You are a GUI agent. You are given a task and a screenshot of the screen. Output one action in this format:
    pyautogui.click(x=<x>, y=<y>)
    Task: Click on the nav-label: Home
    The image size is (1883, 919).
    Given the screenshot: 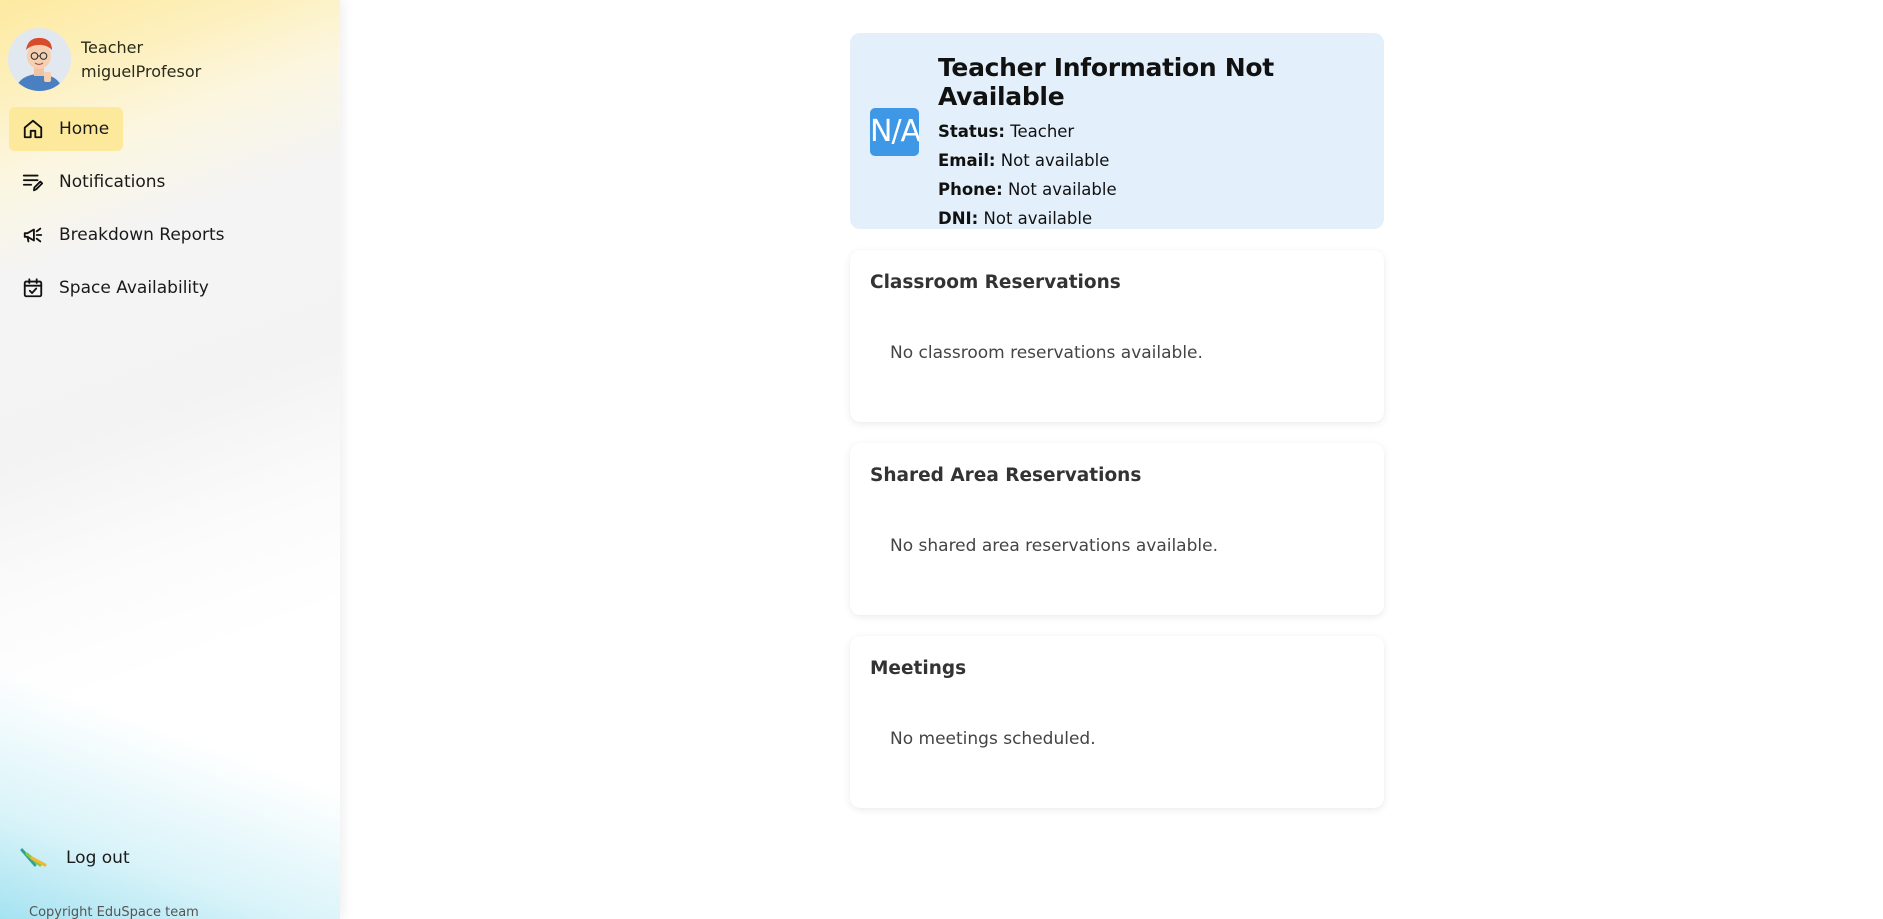 What is the action you would take?
    pyautogui.click(x=84, y=129)
    